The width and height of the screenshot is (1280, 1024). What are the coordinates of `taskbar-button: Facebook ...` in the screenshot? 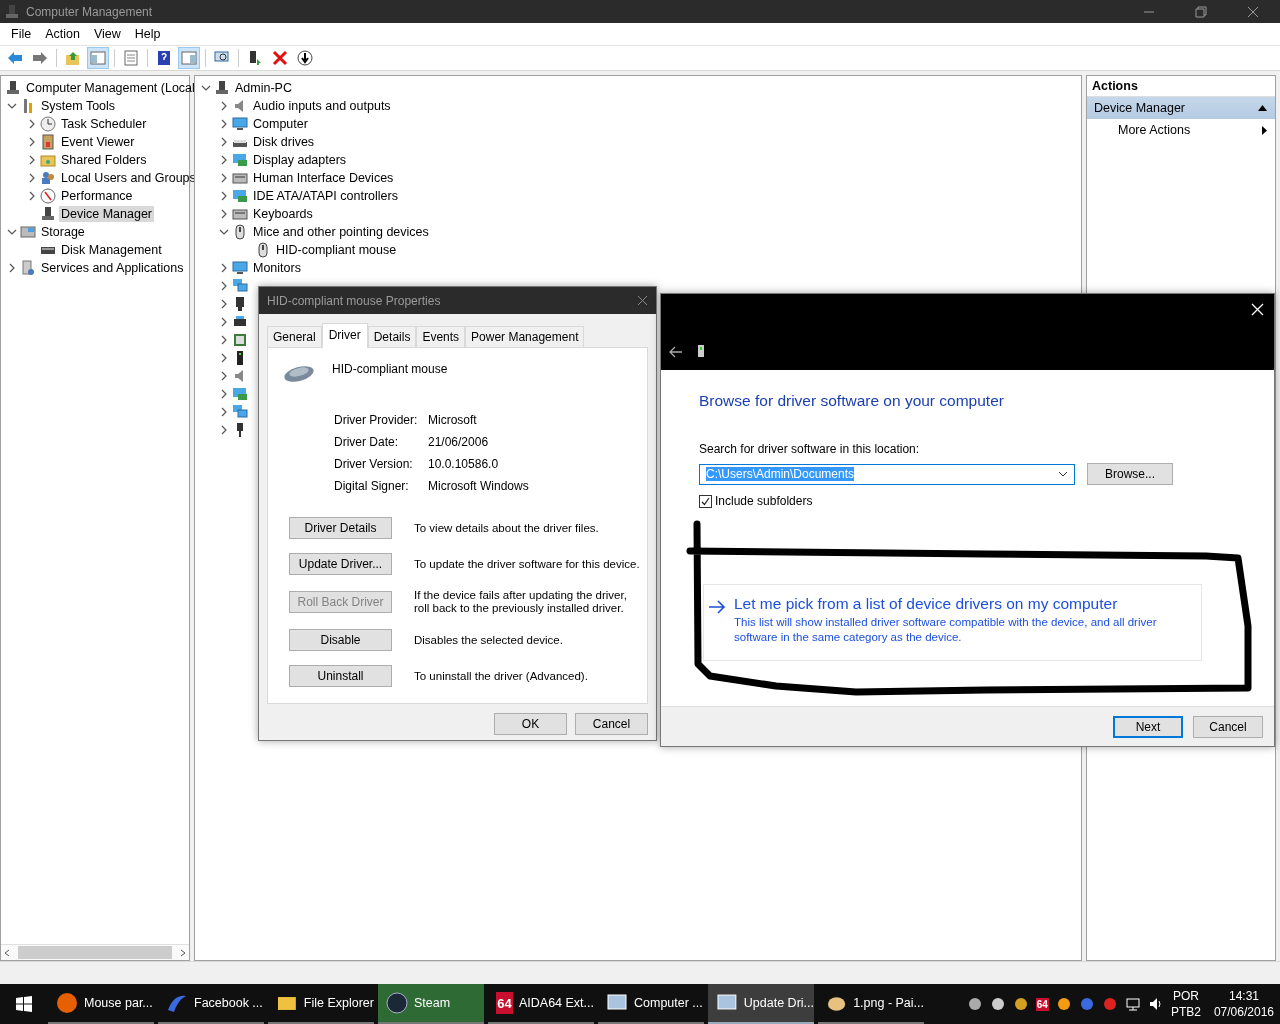 It's located at (211, 1004).